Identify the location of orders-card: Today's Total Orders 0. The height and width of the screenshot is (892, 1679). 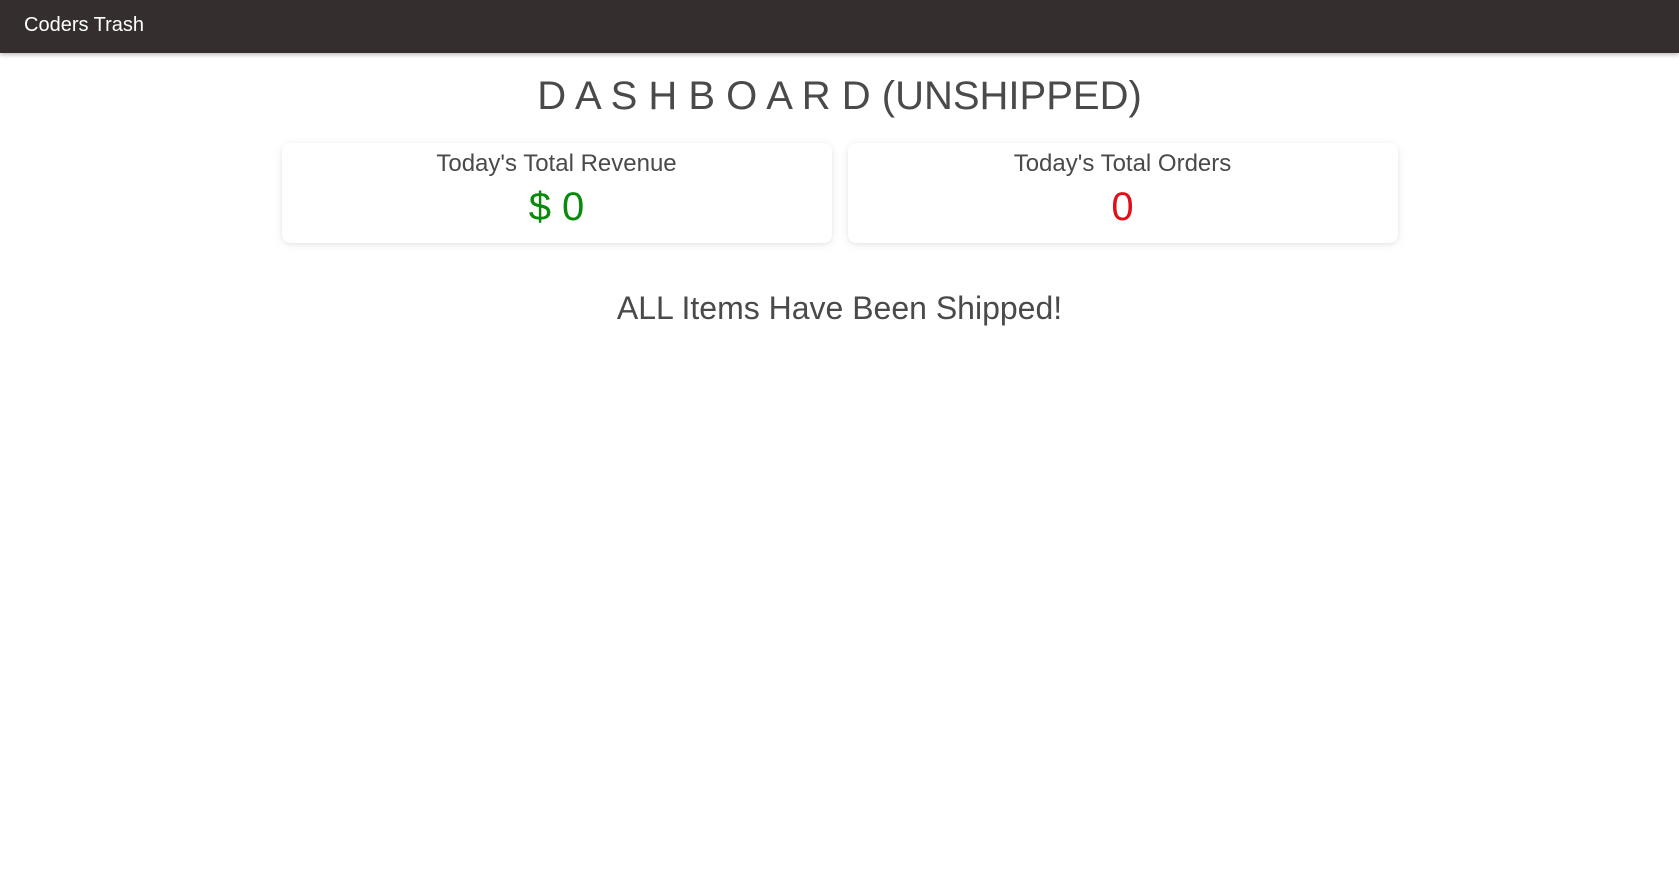
(1122, 193).